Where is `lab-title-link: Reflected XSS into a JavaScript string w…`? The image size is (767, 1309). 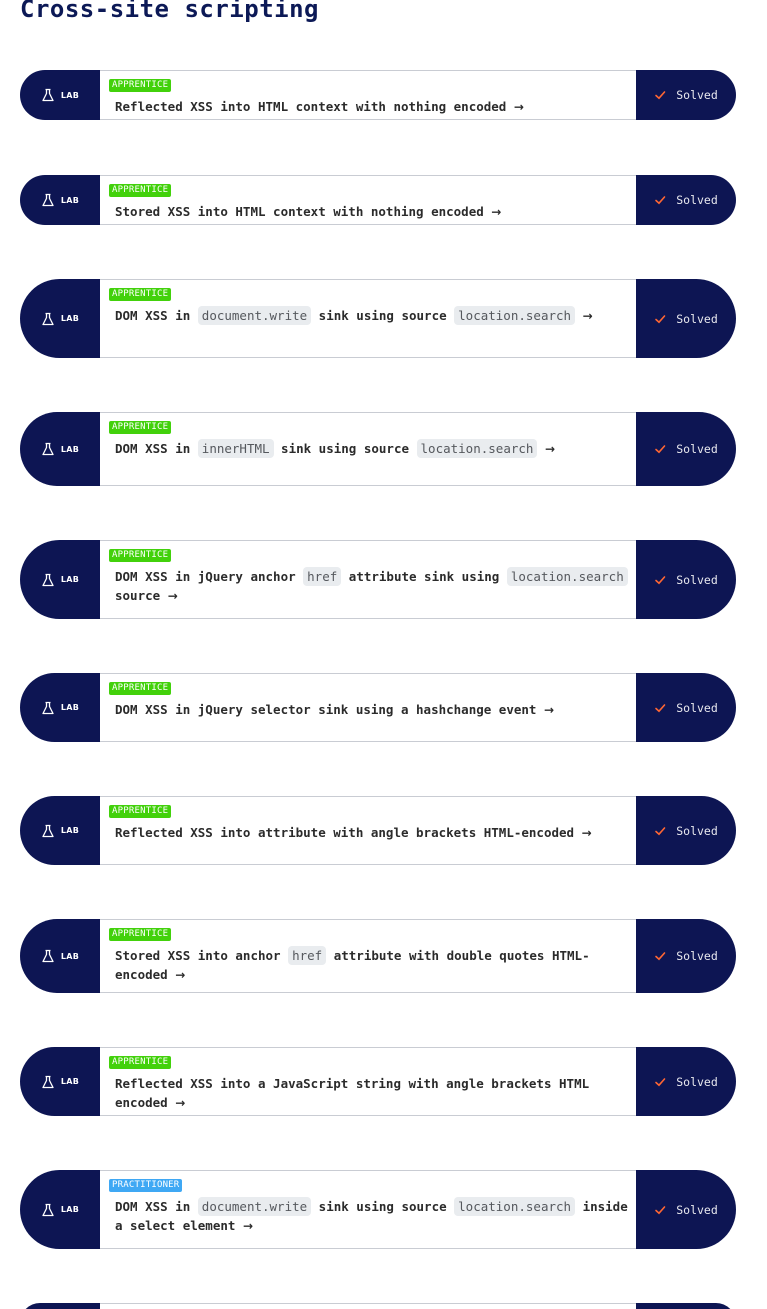 lab-title-link: Reflected XSS into a JavaScript string w… is located at coordinates (371, 1093).